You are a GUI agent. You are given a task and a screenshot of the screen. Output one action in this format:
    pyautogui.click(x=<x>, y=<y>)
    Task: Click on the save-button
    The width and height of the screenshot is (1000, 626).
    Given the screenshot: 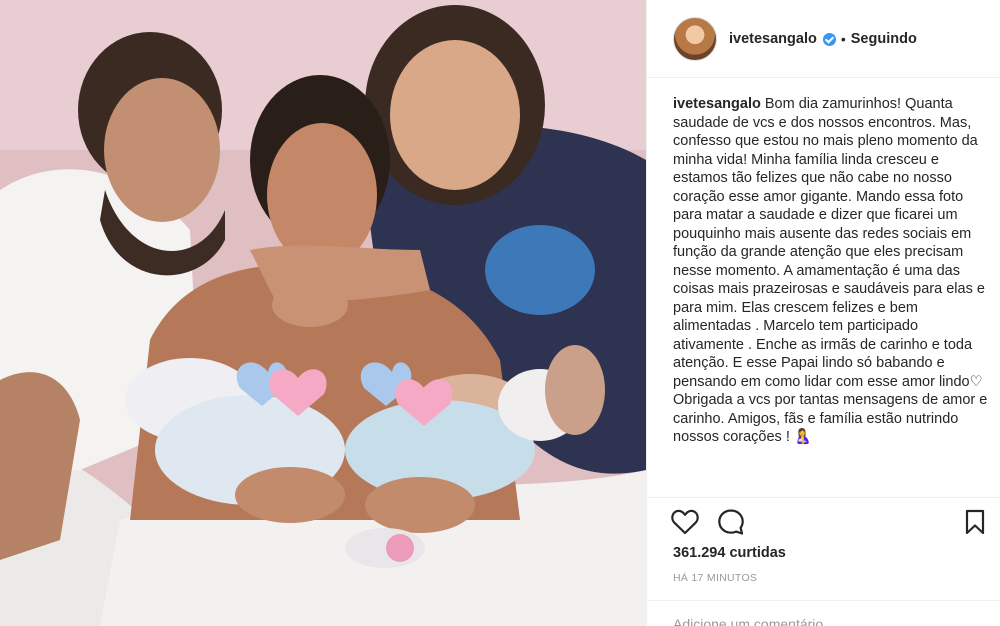 What is the action you would take?
    pyautogui.click(x=975, y=522)
    